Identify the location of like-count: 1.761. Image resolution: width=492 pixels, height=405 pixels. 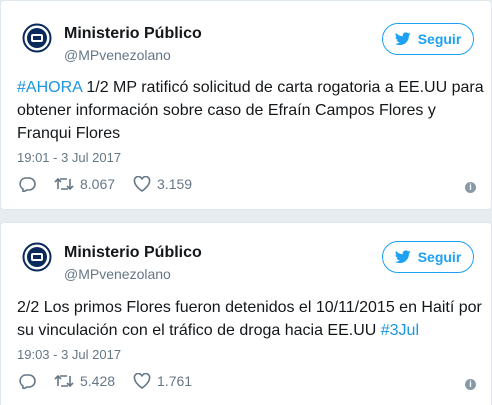
(175, 381).